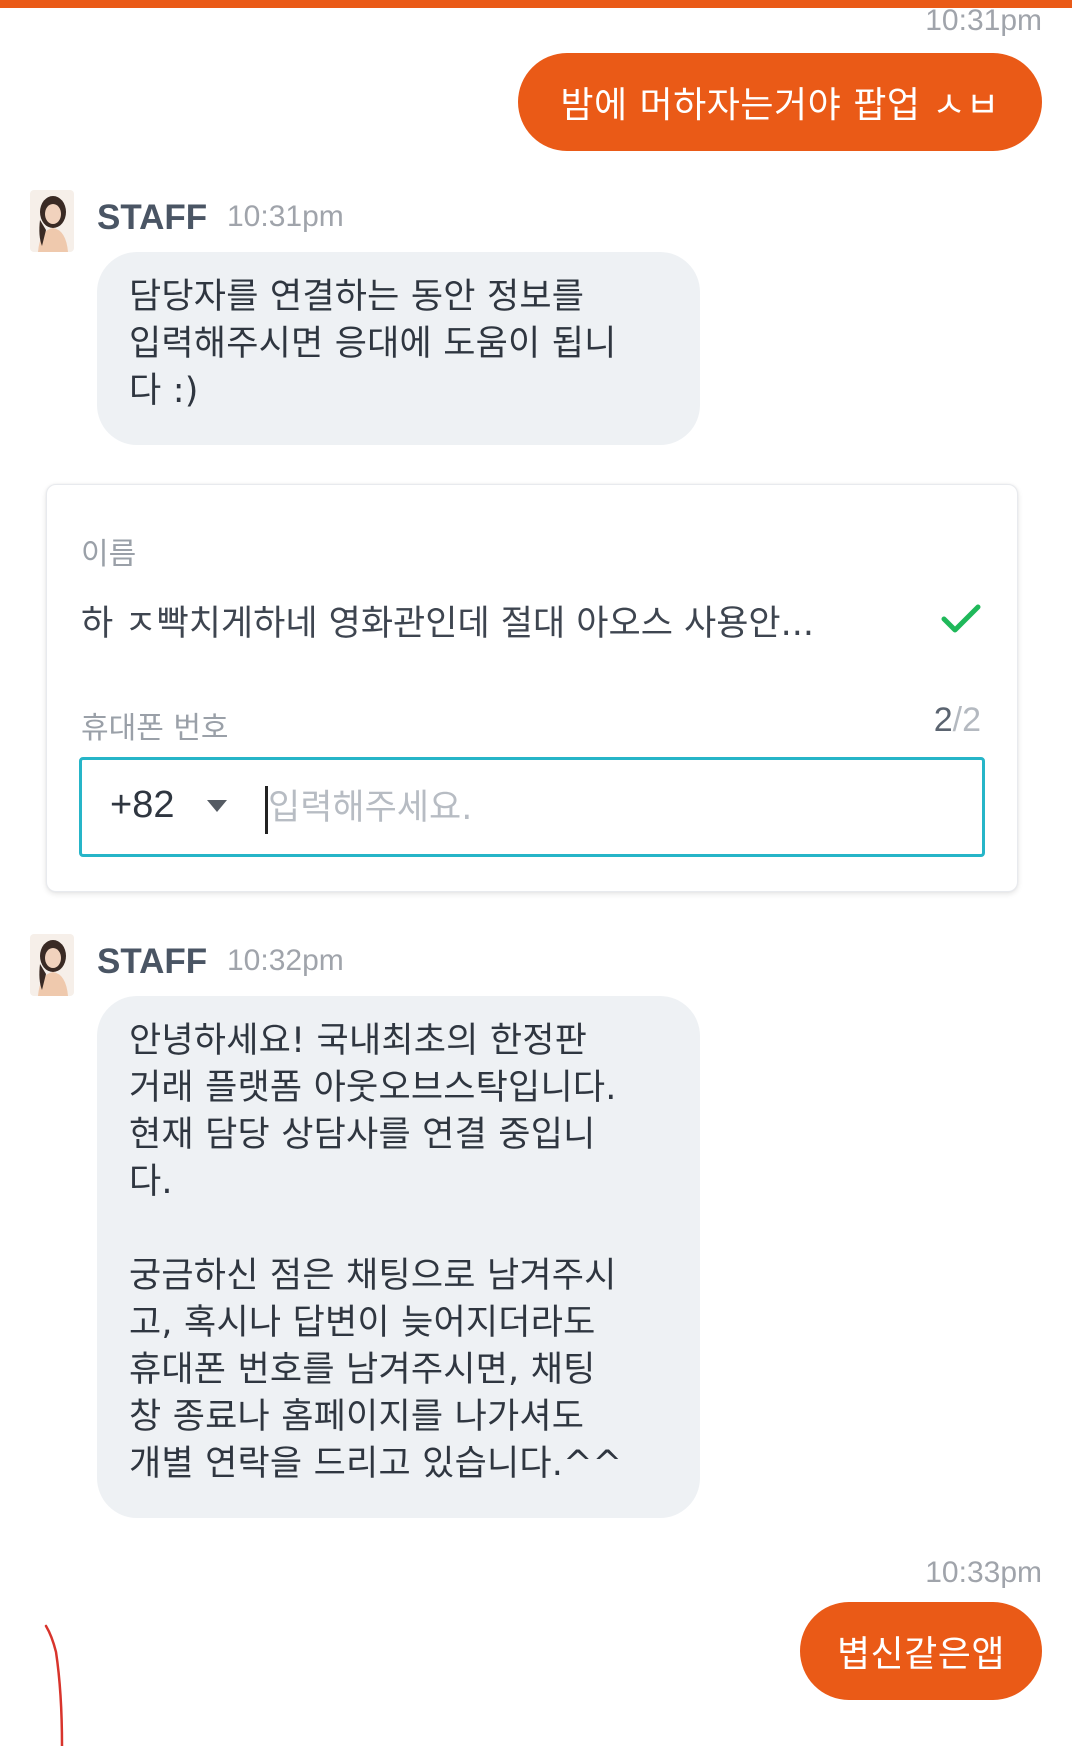 Image resolution: width=1072 pixels, height=1746 pixels. I want to click on message-time: 10:33pm, so click(983, 1572).